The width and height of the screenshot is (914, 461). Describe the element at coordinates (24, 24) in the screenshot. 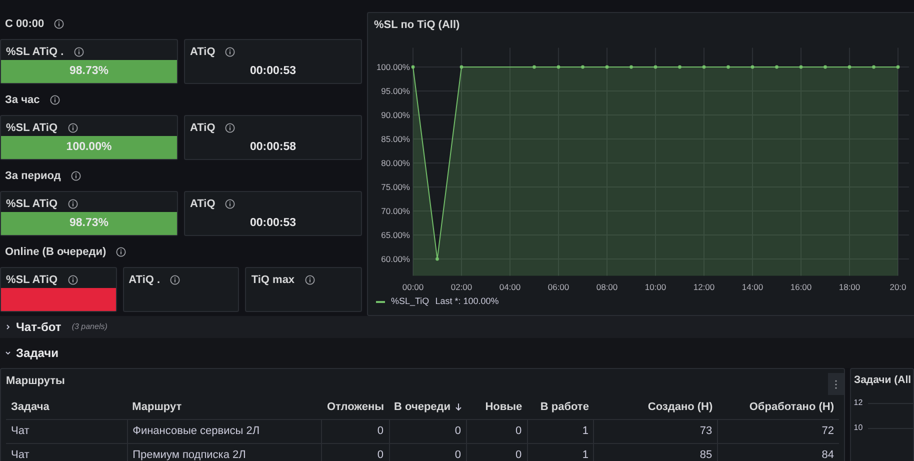

I see `section-label: С 00:00` at that location.